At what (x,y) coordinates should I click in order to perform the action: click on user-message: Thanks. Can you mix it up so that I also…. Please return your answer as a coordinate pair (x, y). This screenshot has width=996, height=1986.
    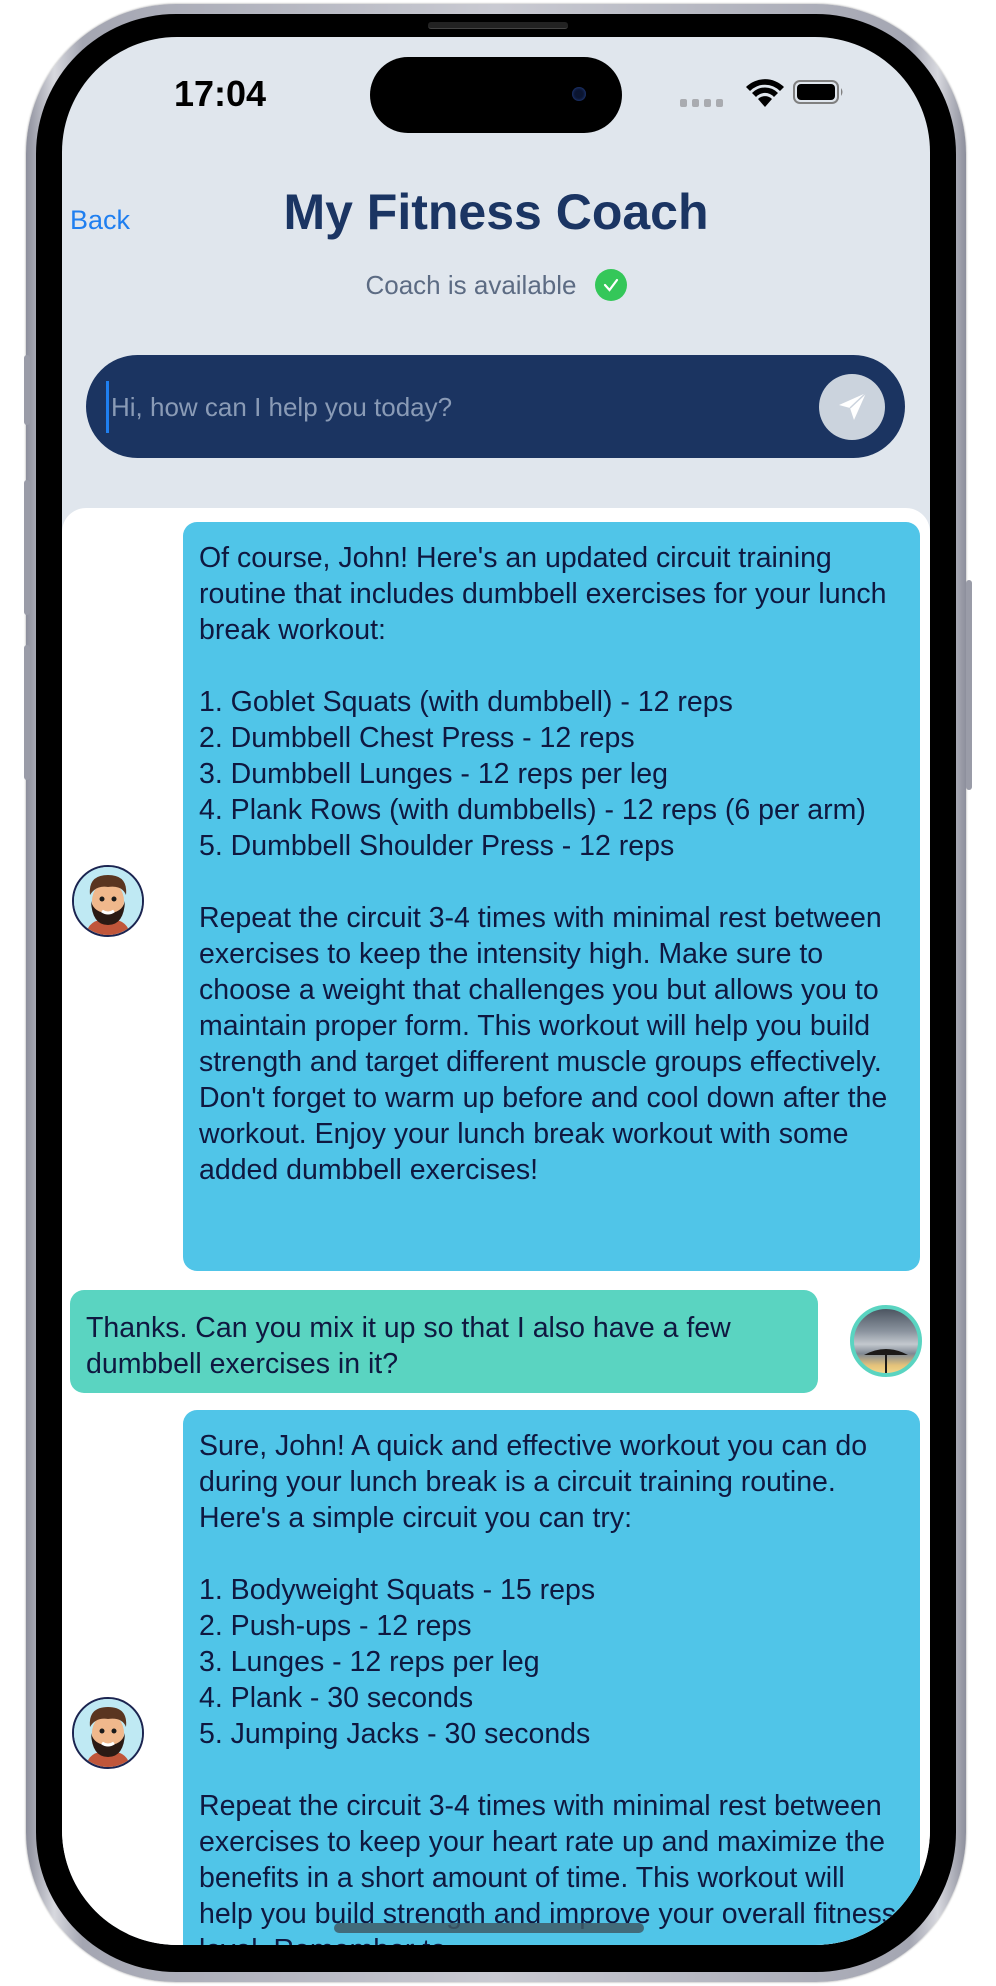
    Looking at the image, I should click on (444, 1341).